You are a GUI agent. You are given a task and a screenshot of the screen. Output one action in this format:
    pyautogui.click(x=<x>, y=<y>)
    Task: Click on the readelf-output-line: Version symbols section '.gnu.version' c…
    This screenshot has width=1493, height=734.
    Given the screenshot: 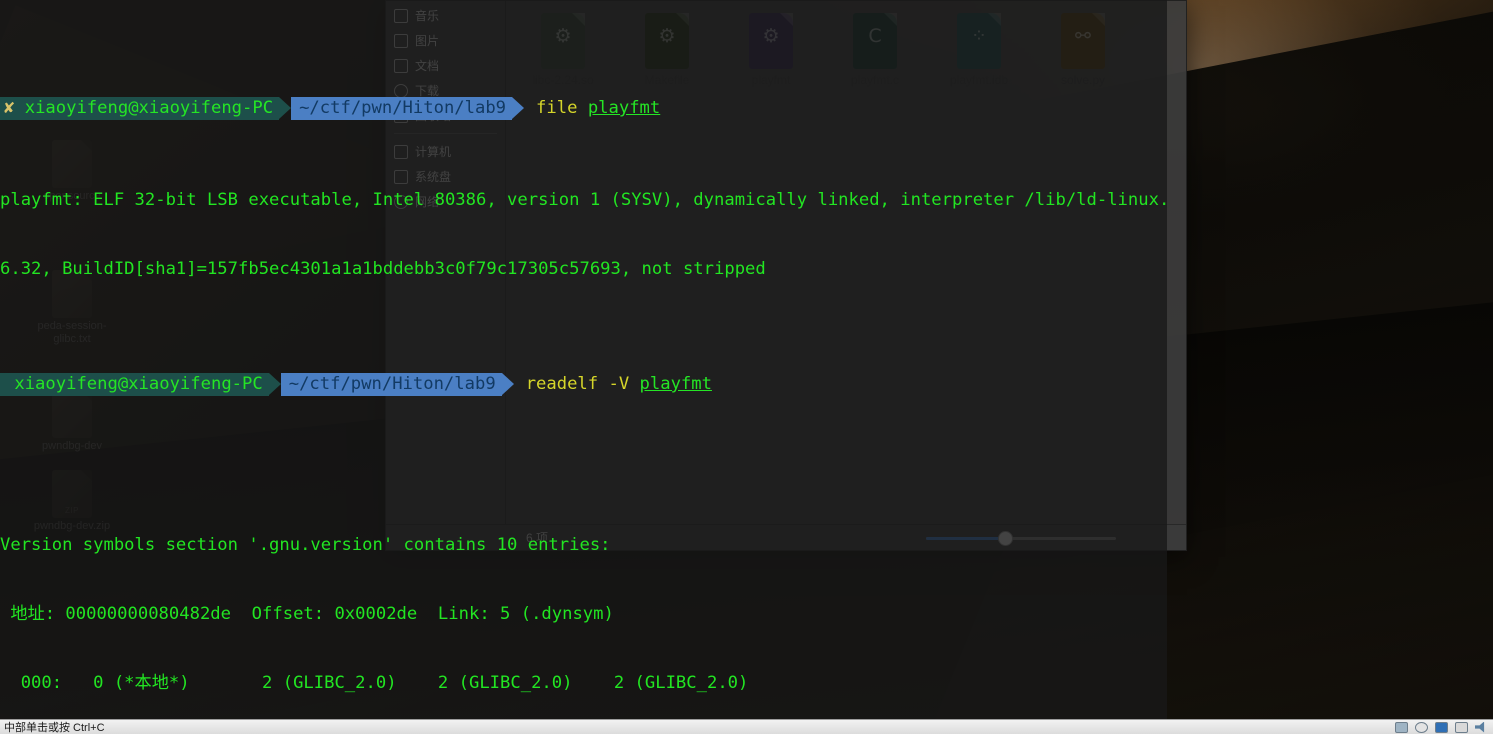 What is the action you would take?
    pyautogui.click(x=305, y=545)
    